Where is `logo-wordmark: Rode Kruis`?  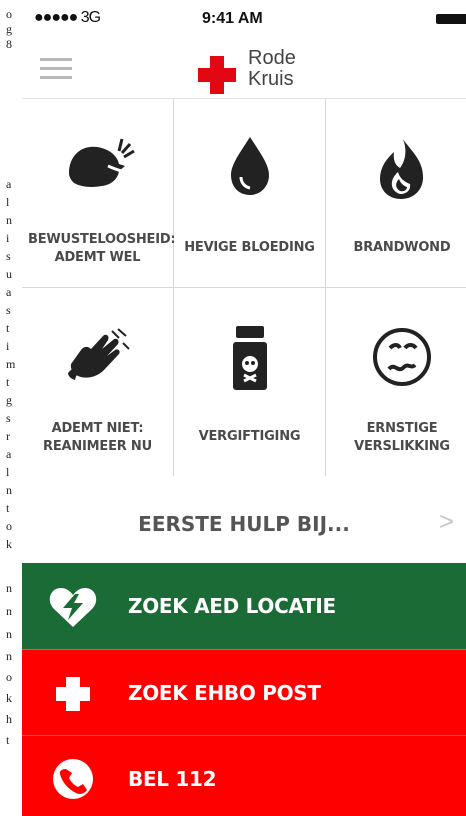 logo-wordmark: Rode Kruis is located at coordinates (288, 69).